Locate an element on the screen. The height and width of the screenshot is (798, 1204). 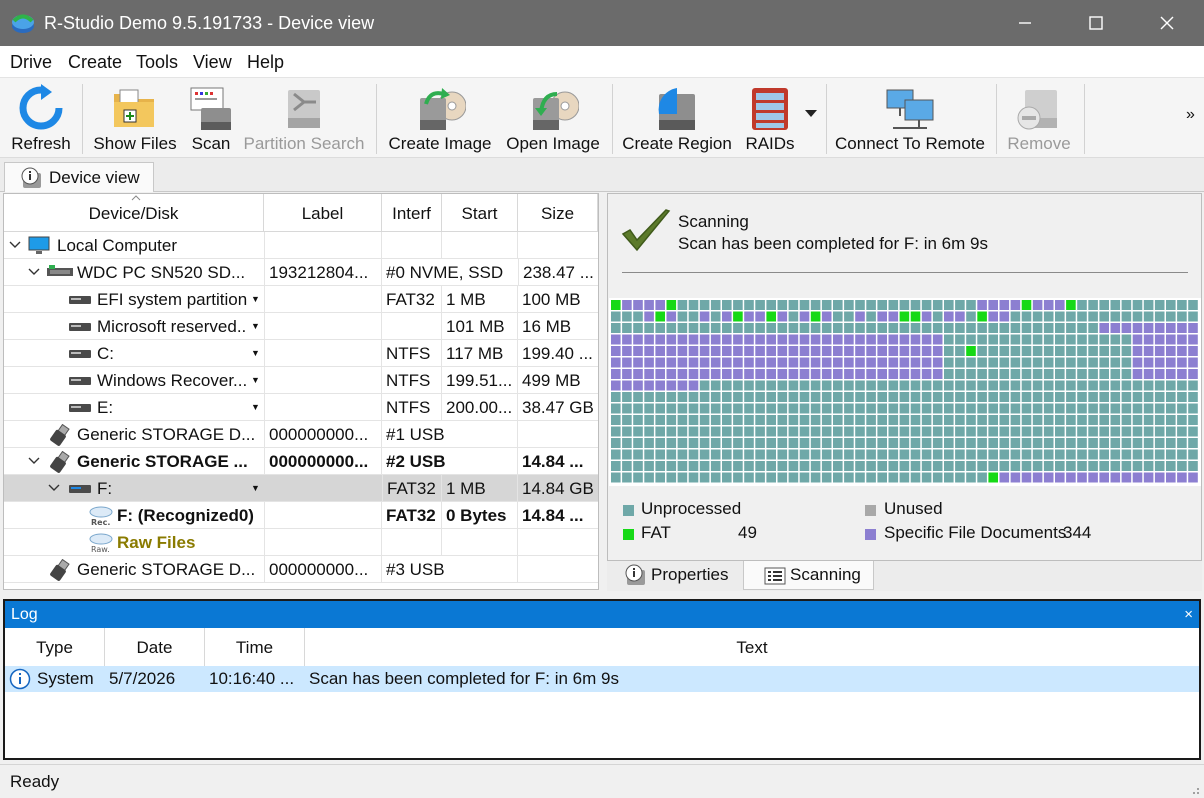
log-column-time: Time is located at coordinates (255, 647).